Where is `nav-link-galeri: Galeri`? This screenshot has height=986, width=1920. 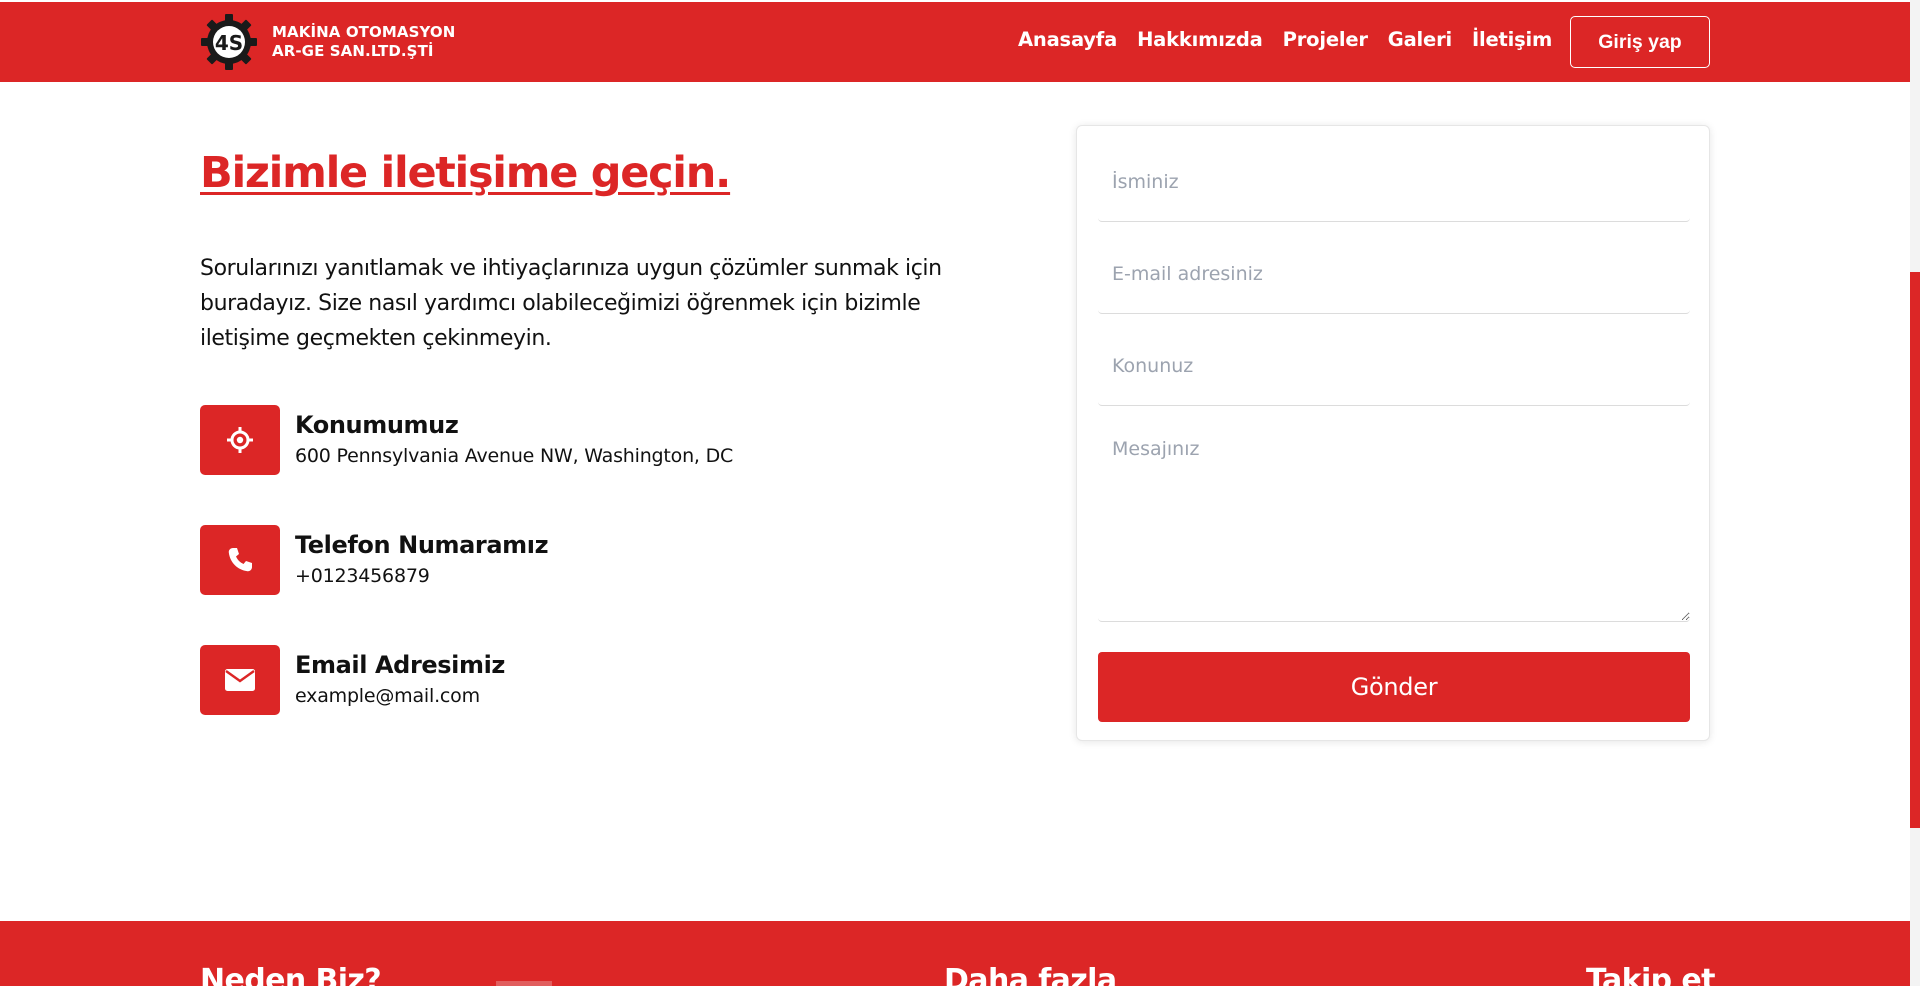 nav-link-galeri: Galeri is located at coordinates (1420, 39).